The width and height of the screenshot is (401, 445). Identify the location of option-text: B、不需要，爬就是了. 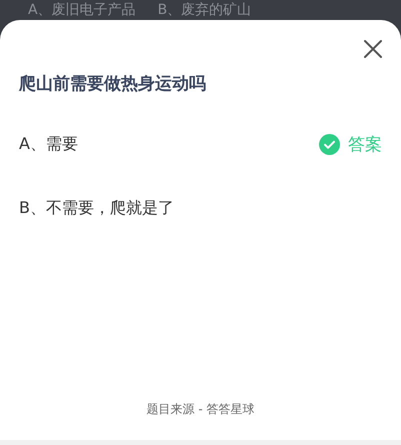
(96, 208).